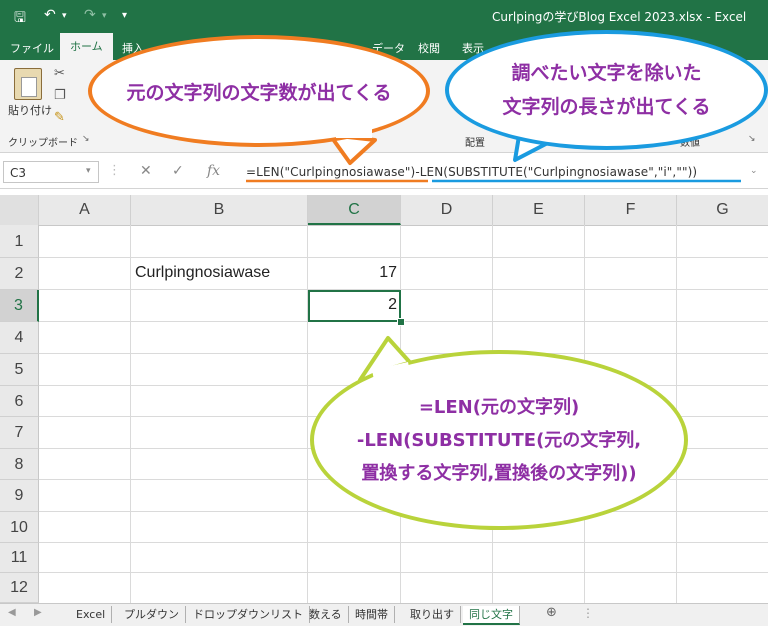 The width and height of the screenshot is (768, 626). What do you see at coordinates (542, 128) in the screenshot?
I see `blue-joint` at bounding box center [542, 128].